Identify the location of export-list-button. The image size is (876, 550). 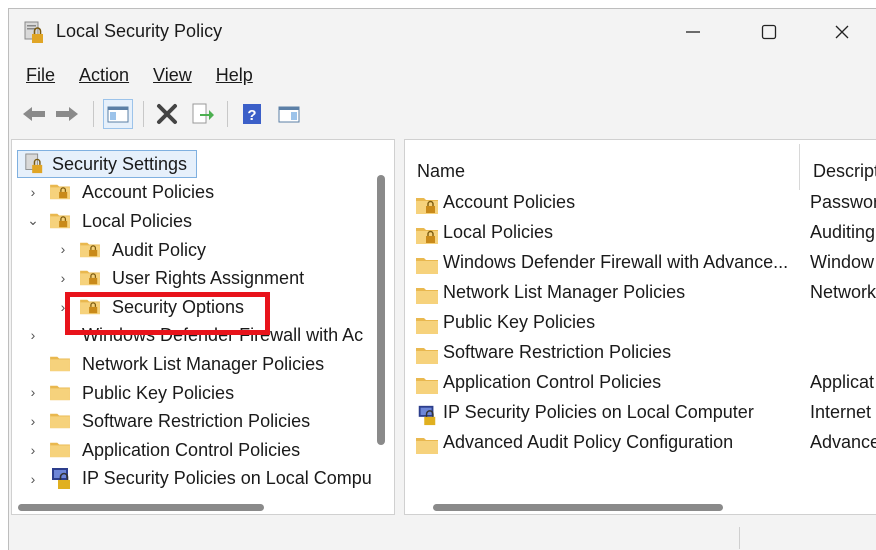
(202, 114).